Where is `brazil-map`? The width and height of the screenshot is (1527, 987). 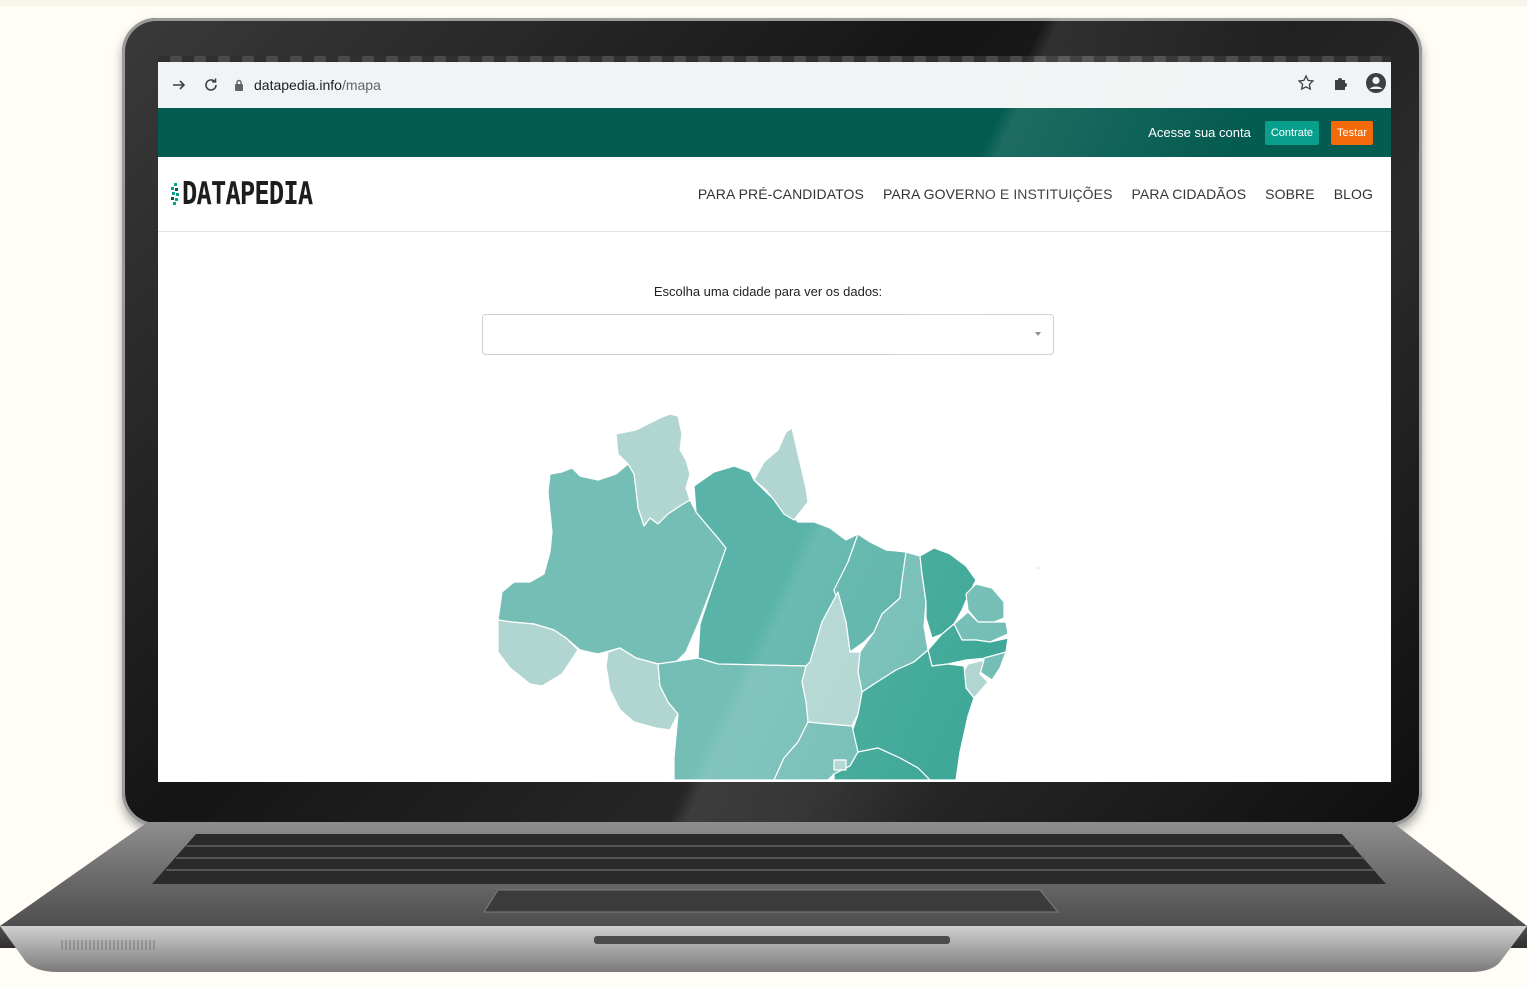
brazil-map is located at coordinates (768, 597).